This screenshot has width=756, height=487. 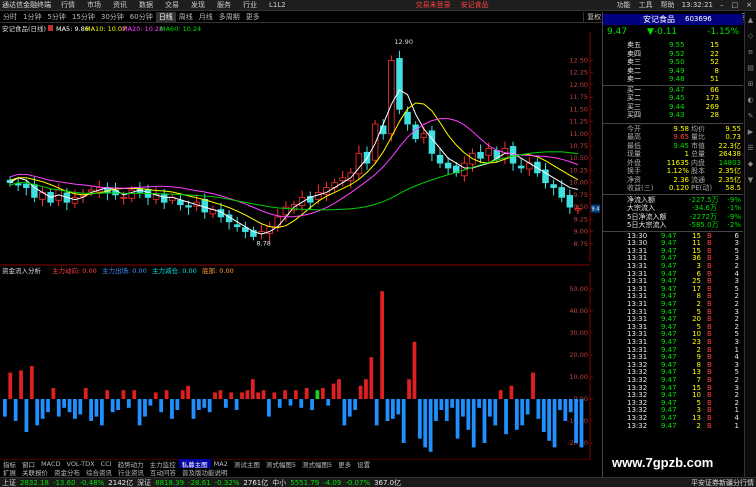 What do you see at coordinates (67, 472) in the screenshot?
I see `info-tab: 资金分布` at bounding box center [67, 472].